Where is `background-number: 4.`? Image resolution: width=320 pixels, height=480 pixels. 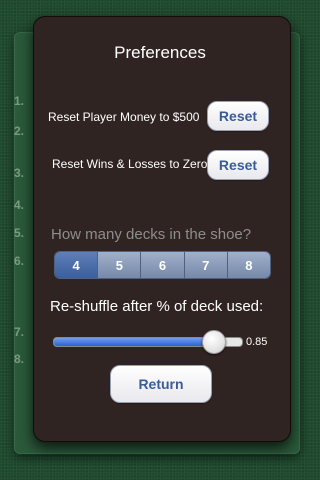
background-number: 4. is located at coordinates (19, 205).